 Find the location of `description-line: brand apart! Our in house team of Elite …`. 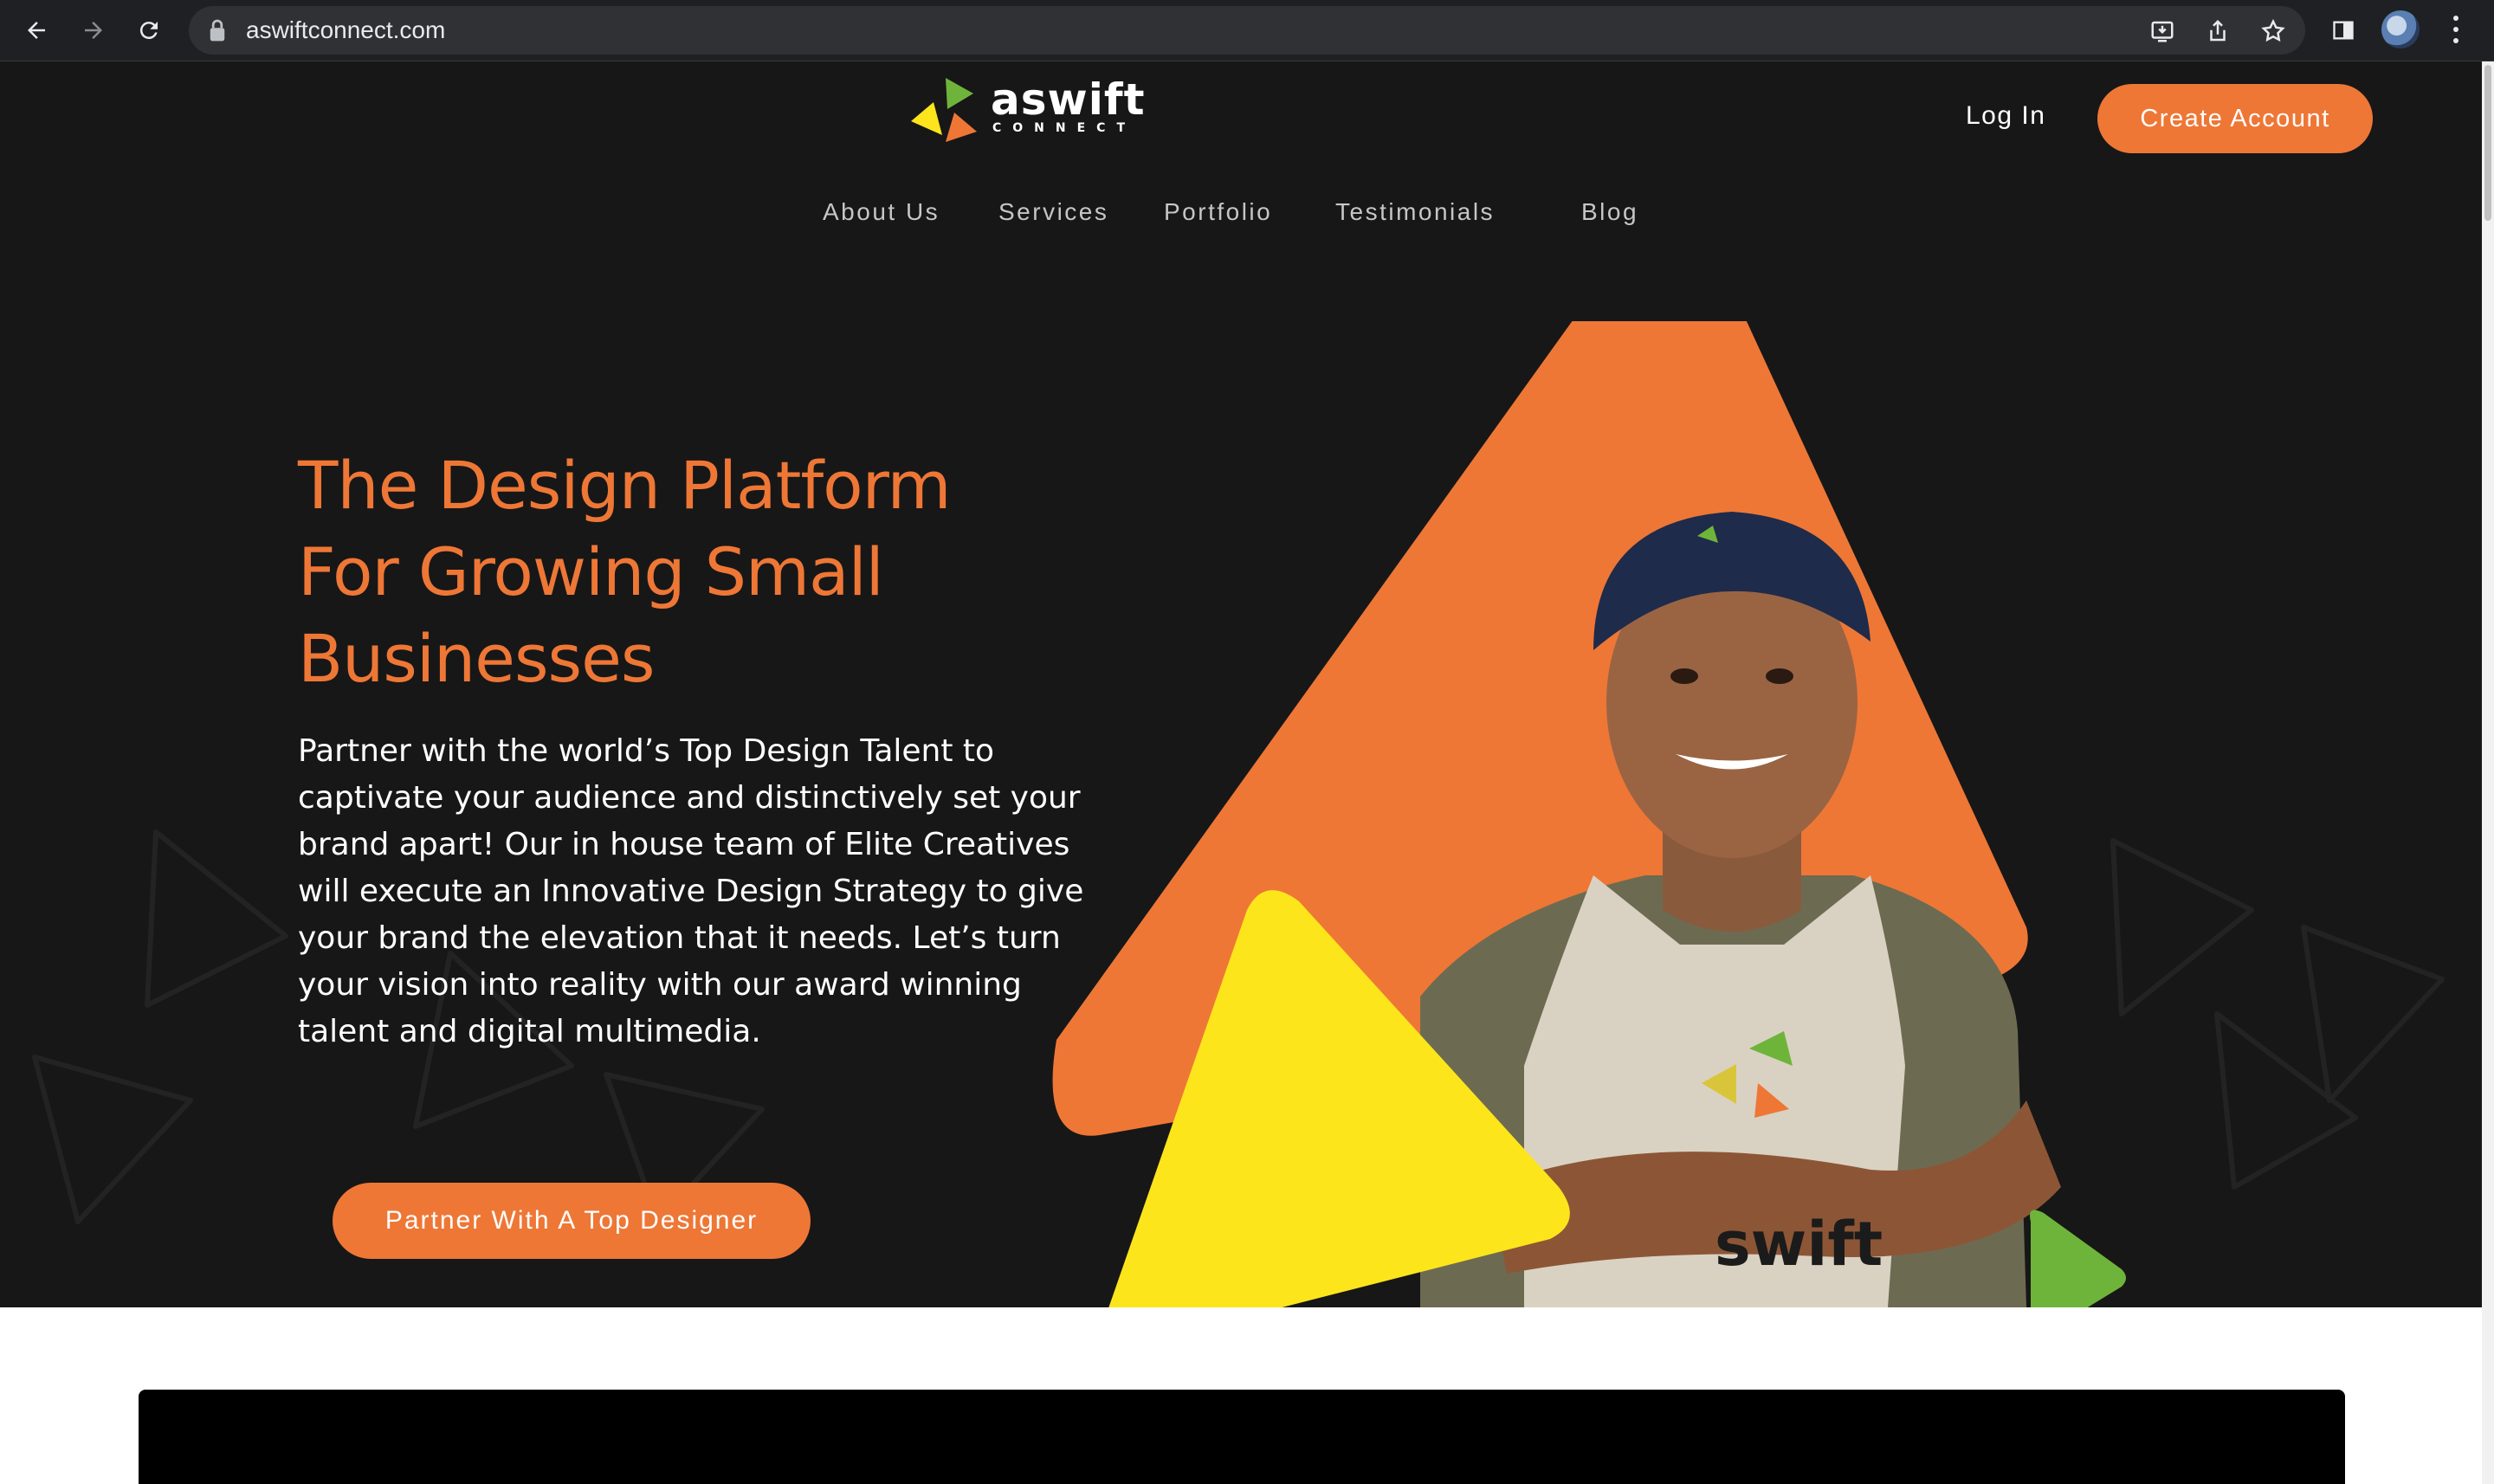

description-line: brand apart! Our in house team of Elite … is located at coordinates (684, 844).